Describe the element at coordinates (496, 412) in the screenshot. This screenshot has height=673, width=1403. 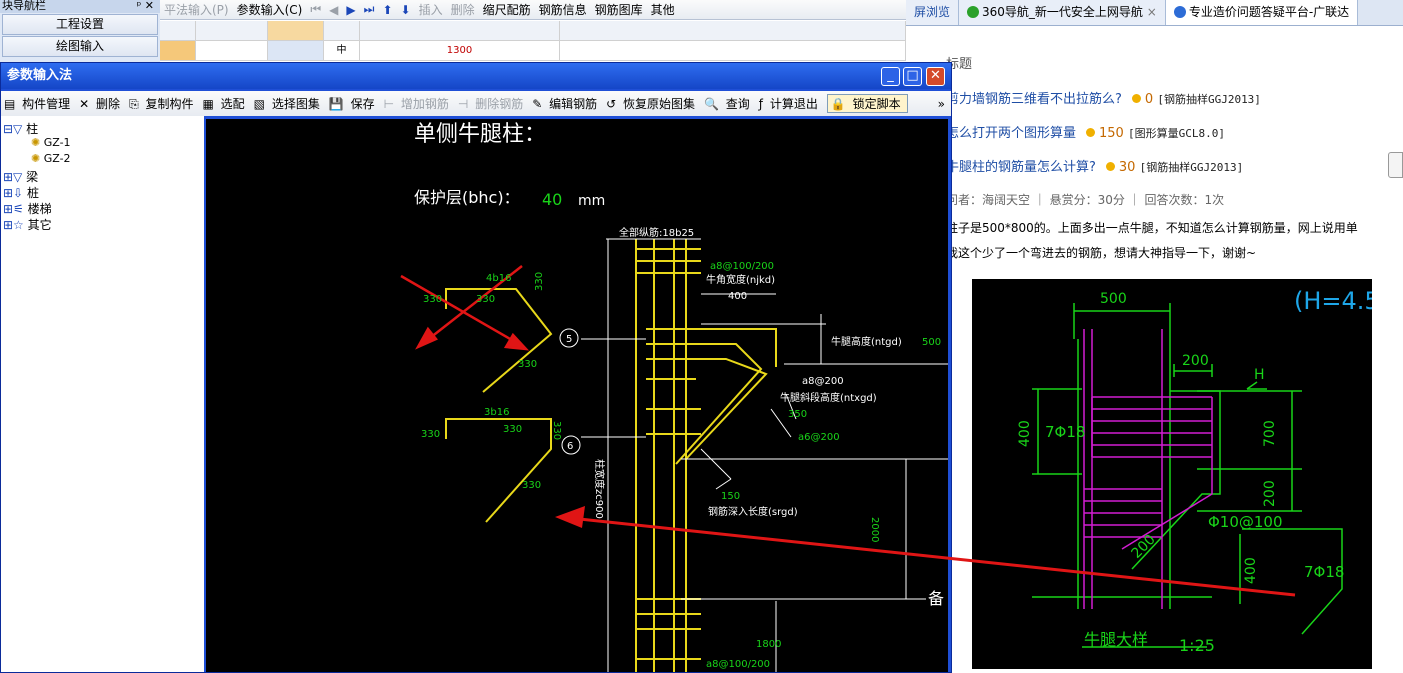
I see `bar6-label: 3b16` at that location.